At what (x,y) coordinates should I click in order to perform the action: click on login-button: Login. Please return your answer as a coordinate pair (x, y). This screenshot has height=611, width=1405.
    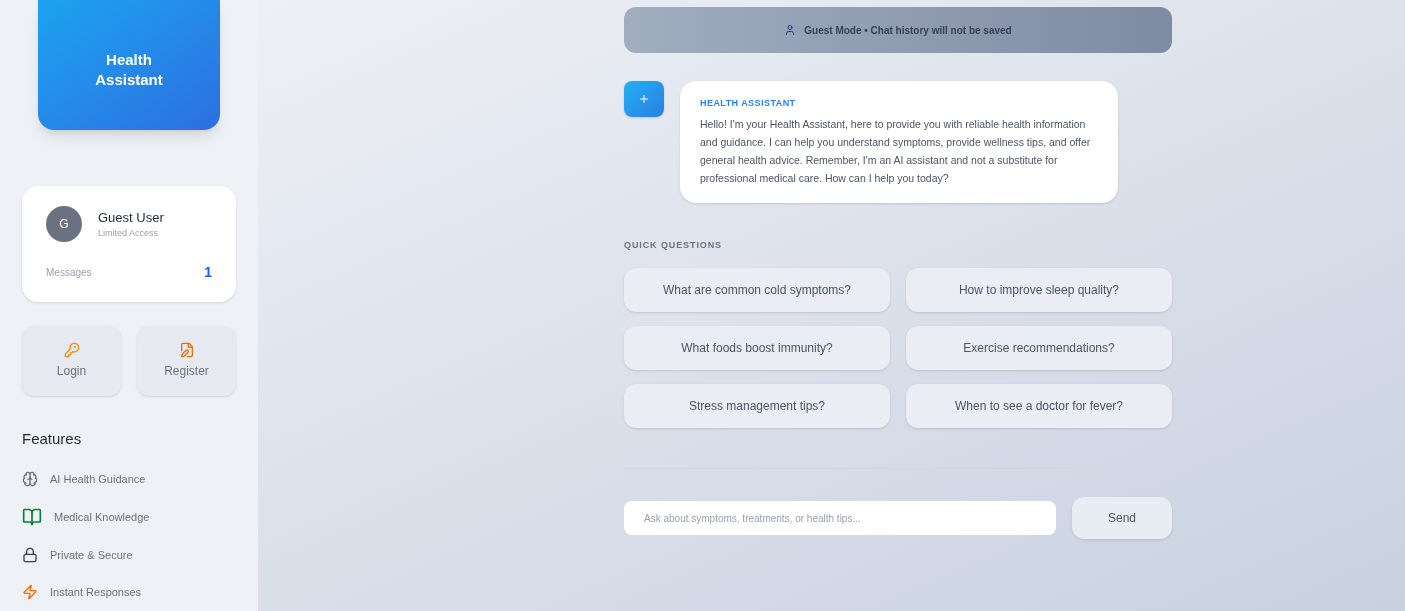
    Looking at the image, I should click on (71, 361).